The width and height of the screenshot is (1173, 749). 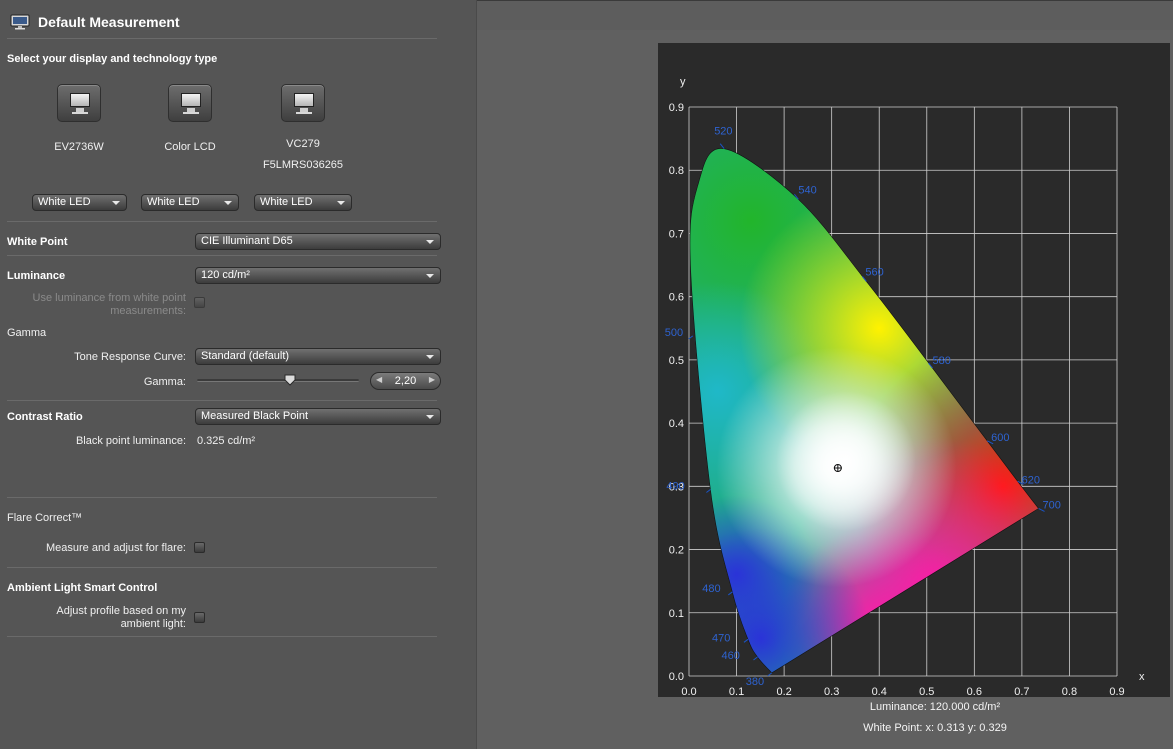 What do you see at coordinates (190, 147) in the screenshot?
I see `device-name-color-lcd: Color LCD` at bounding box center [190, 147].